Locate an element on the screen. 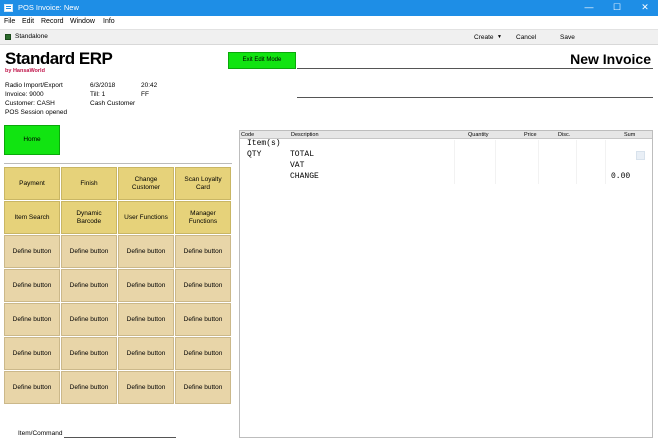 The height and width of the screenshot is (442, 658). save-button: Save is located at coordinates (567, 37).